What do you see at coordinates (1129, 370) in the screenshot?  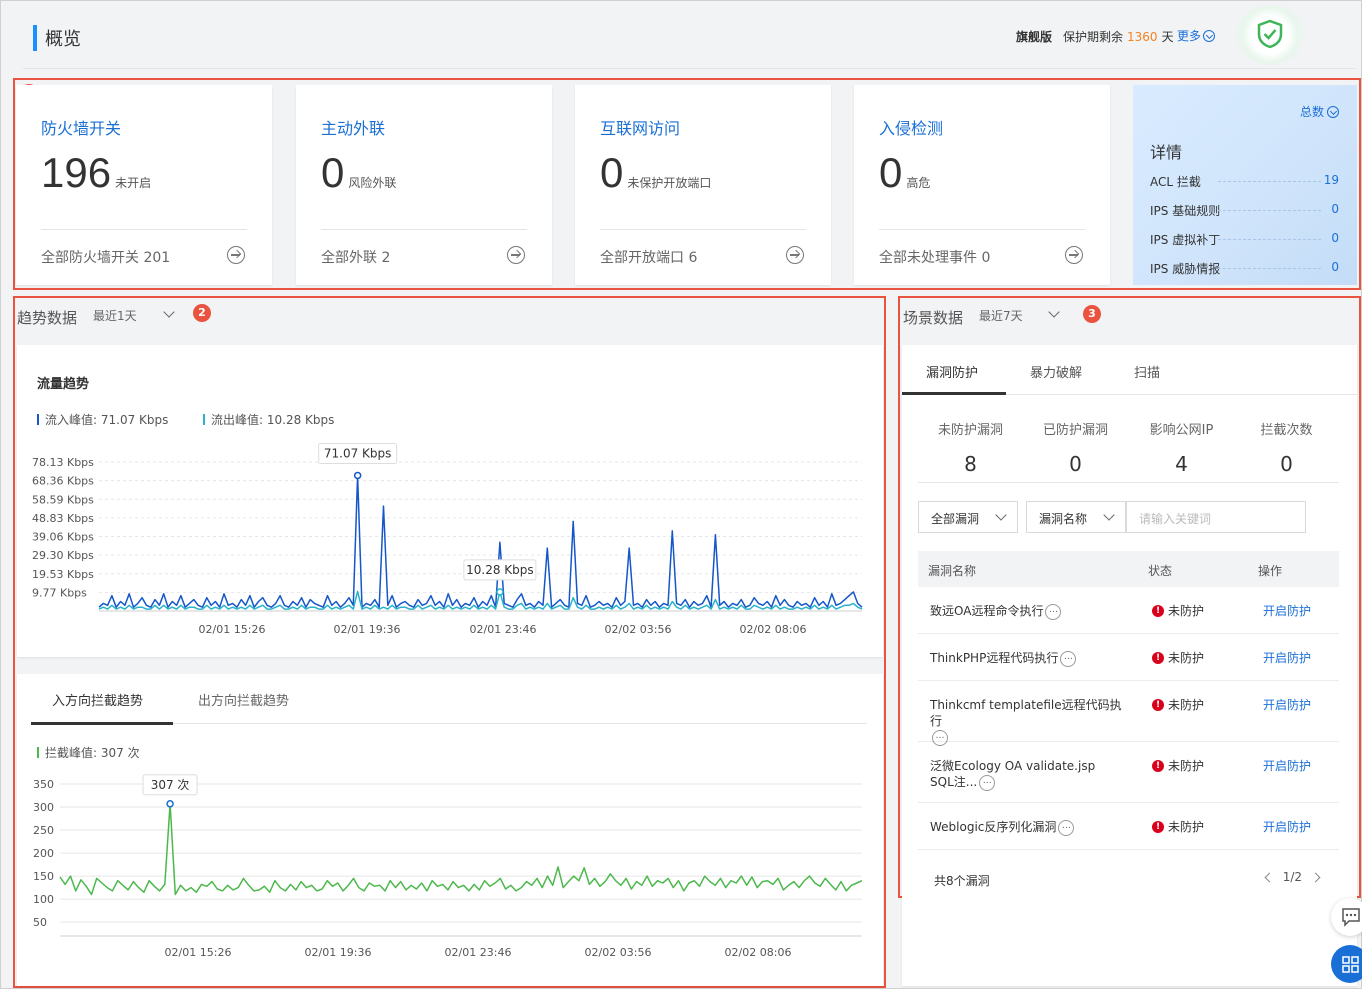 I see `scene-tabs: 漏洞防护 暴力破解 扫描` at bounding box center [1129, 370].